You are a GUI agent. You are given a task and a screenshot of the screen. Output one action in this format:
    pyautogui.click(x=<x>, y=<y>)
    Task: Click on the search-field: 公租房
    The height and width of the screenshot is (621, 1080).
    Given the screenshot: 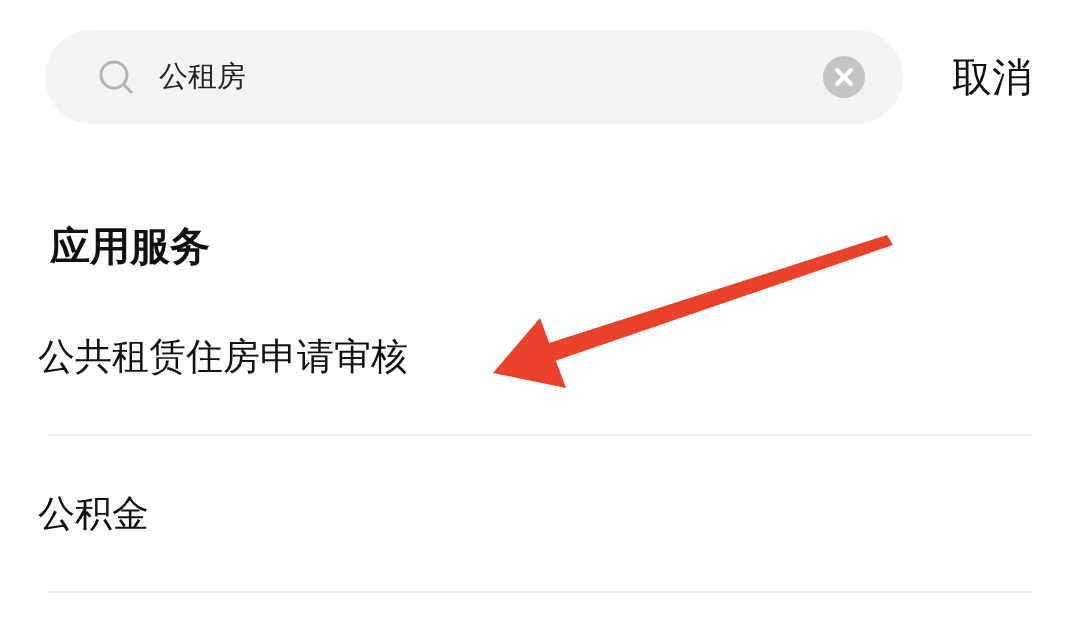 What is the action you would take?
    pyautogui.click(x=474, y=77)
    